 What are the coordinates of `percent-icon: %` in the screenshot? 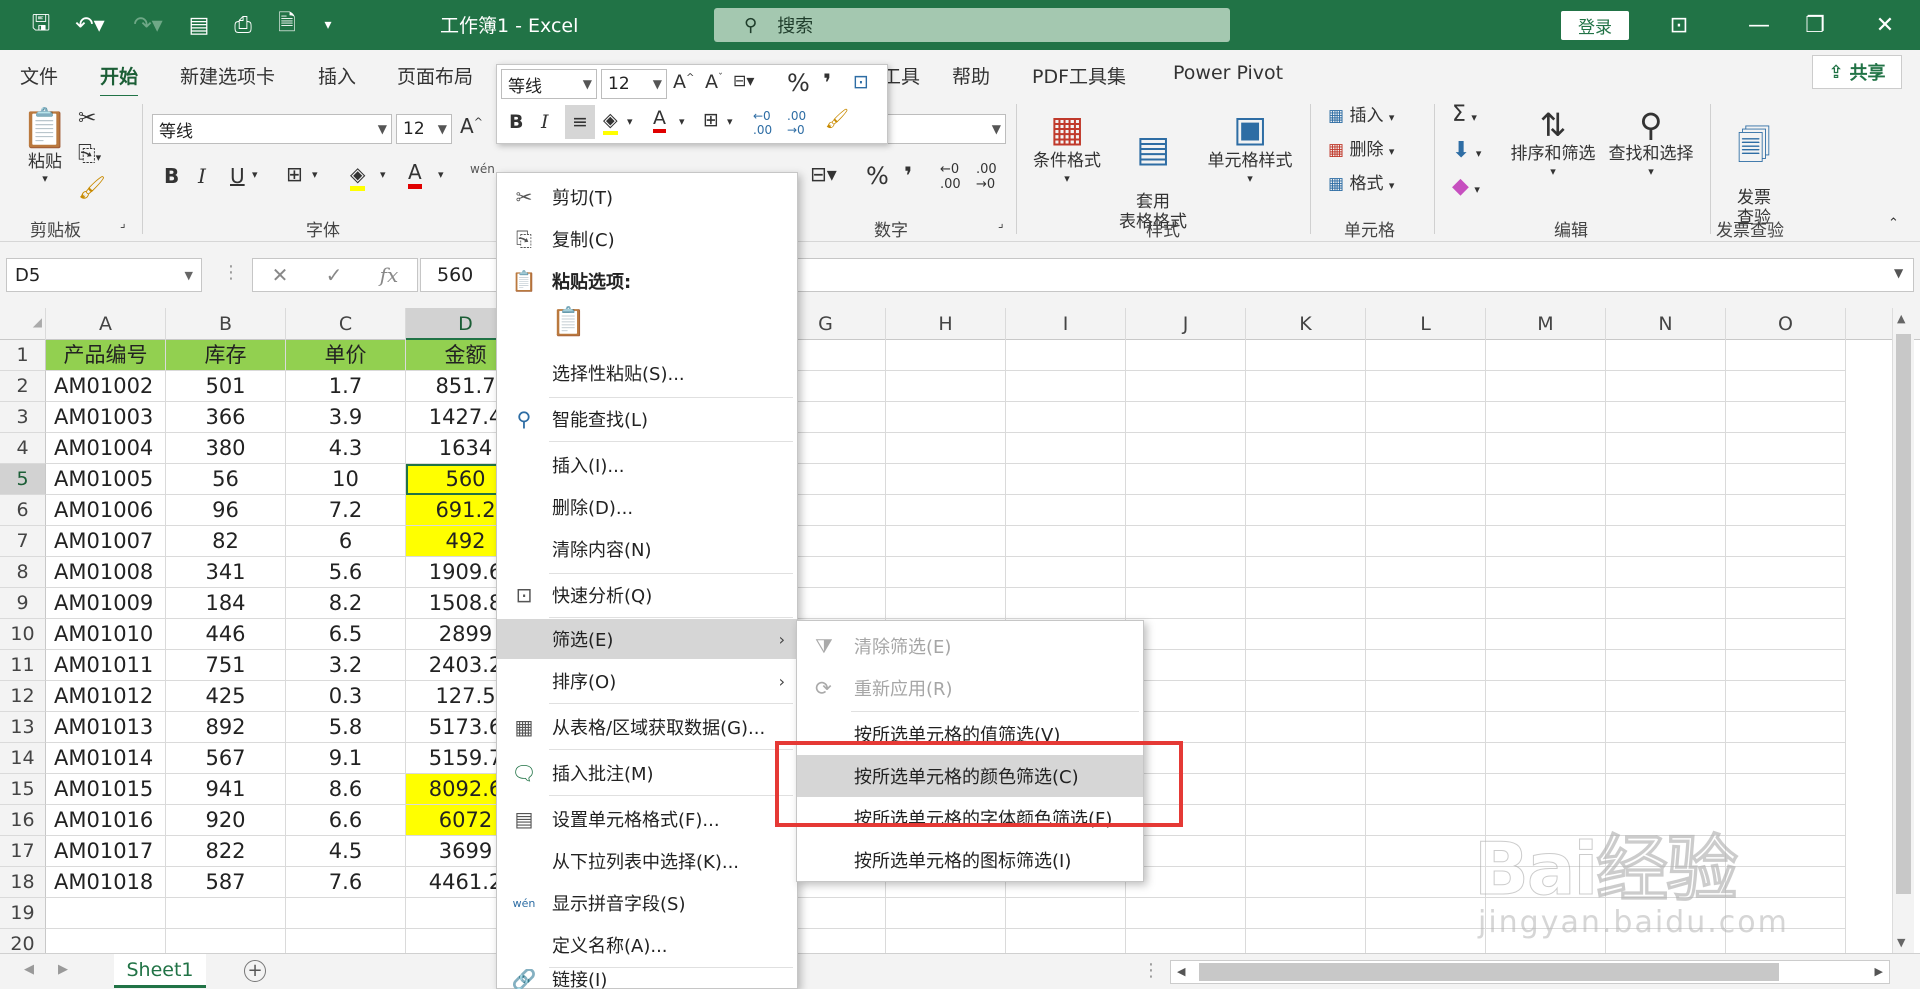 It's located at (877, 176).